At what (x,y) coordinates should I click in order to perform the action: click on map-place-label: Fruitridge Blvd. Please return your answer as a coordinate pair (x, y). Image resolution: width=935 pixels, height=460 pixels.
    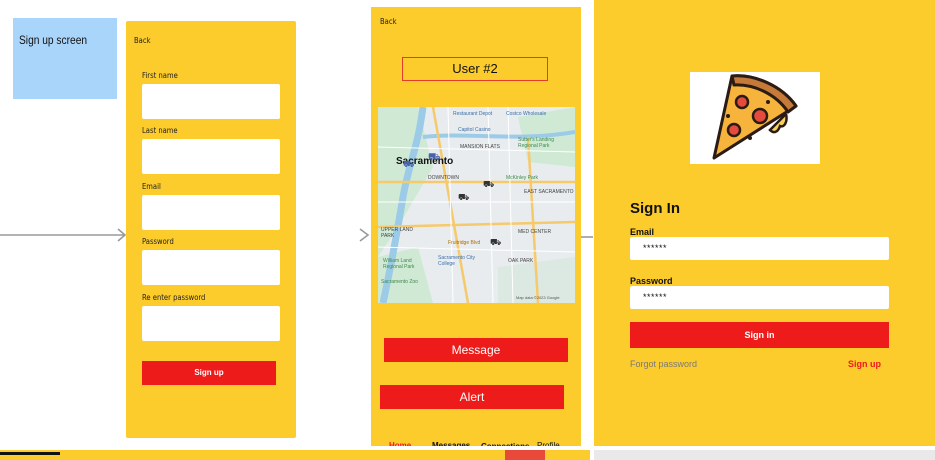
    Looking at the image, I should click on (464, 243).